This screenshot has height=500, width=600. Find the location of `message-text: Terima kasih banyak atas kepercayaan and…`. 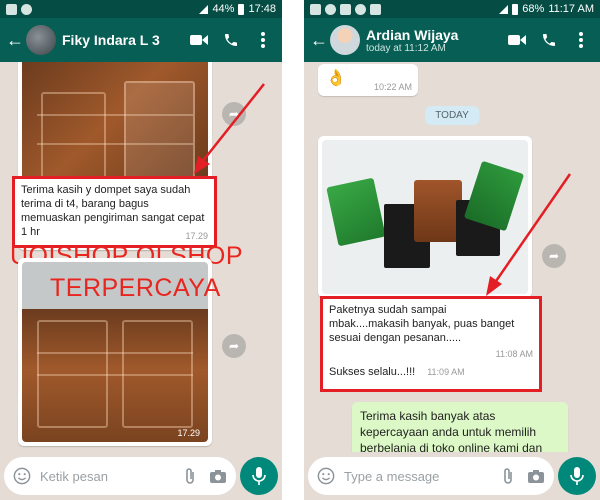

message-text: Terima kasih banyak atas kepercayaan and… is located at coordinates (451, 430).